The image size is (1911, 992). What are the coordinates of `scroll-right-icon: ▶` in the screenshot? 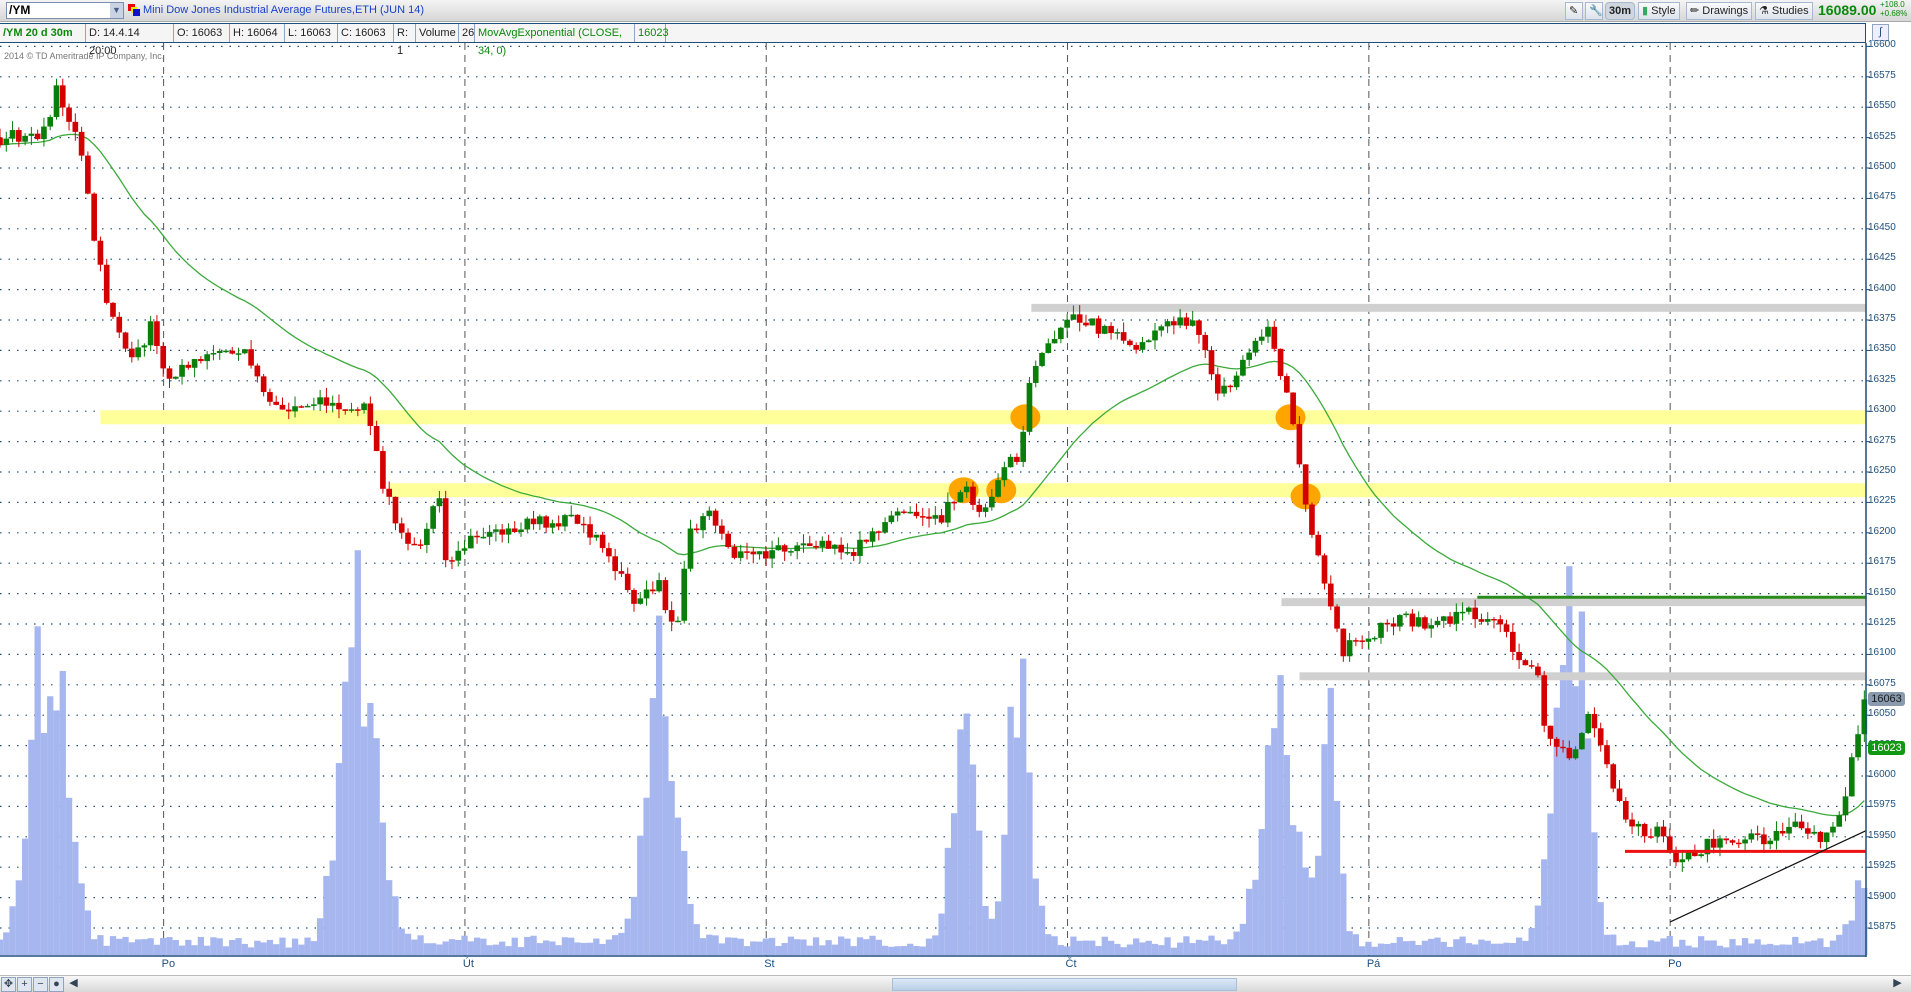 It's located at (1897, 984).